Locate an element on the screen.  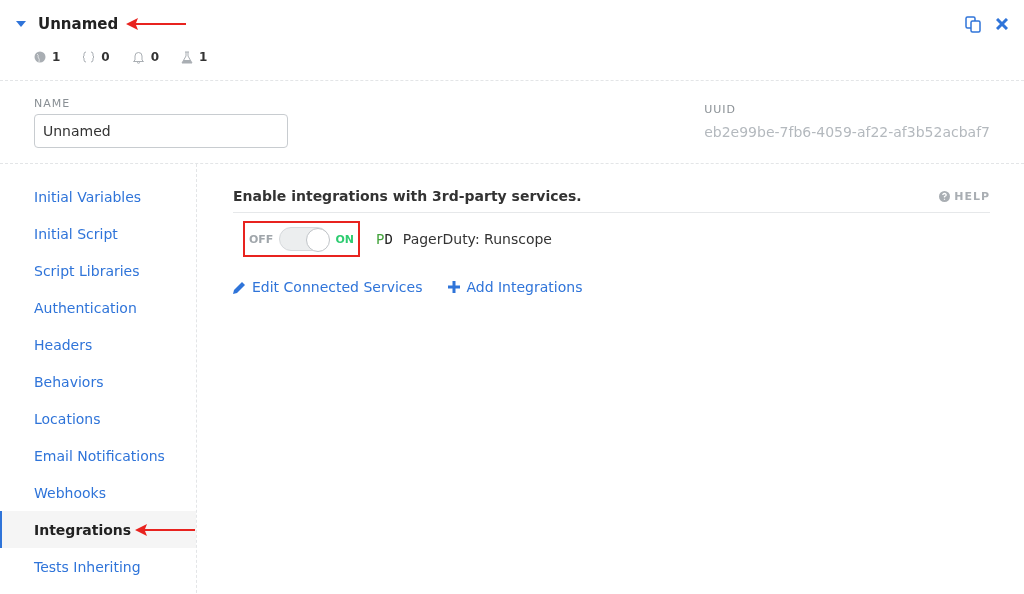
integration-name: PagerDuty: Runscope is located at coordinates (477, 239).